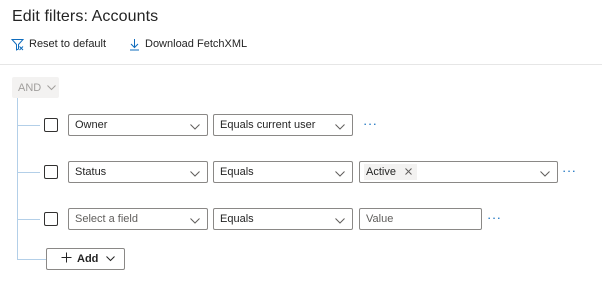 This screenshot has width=602, height=299. Describe the element at coordinates (138, 172) in the screenshot. I see `row-2-field-dropdown: Status` at that location.